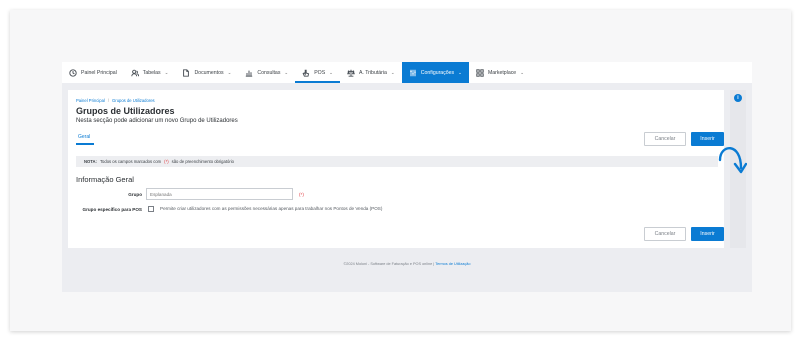 The image size is (800, 344). What do you see at coordinates (125, 111) in the screenshot?
I see `page-title: Grupos de Utilizadores` at bounding box center [125, 111].